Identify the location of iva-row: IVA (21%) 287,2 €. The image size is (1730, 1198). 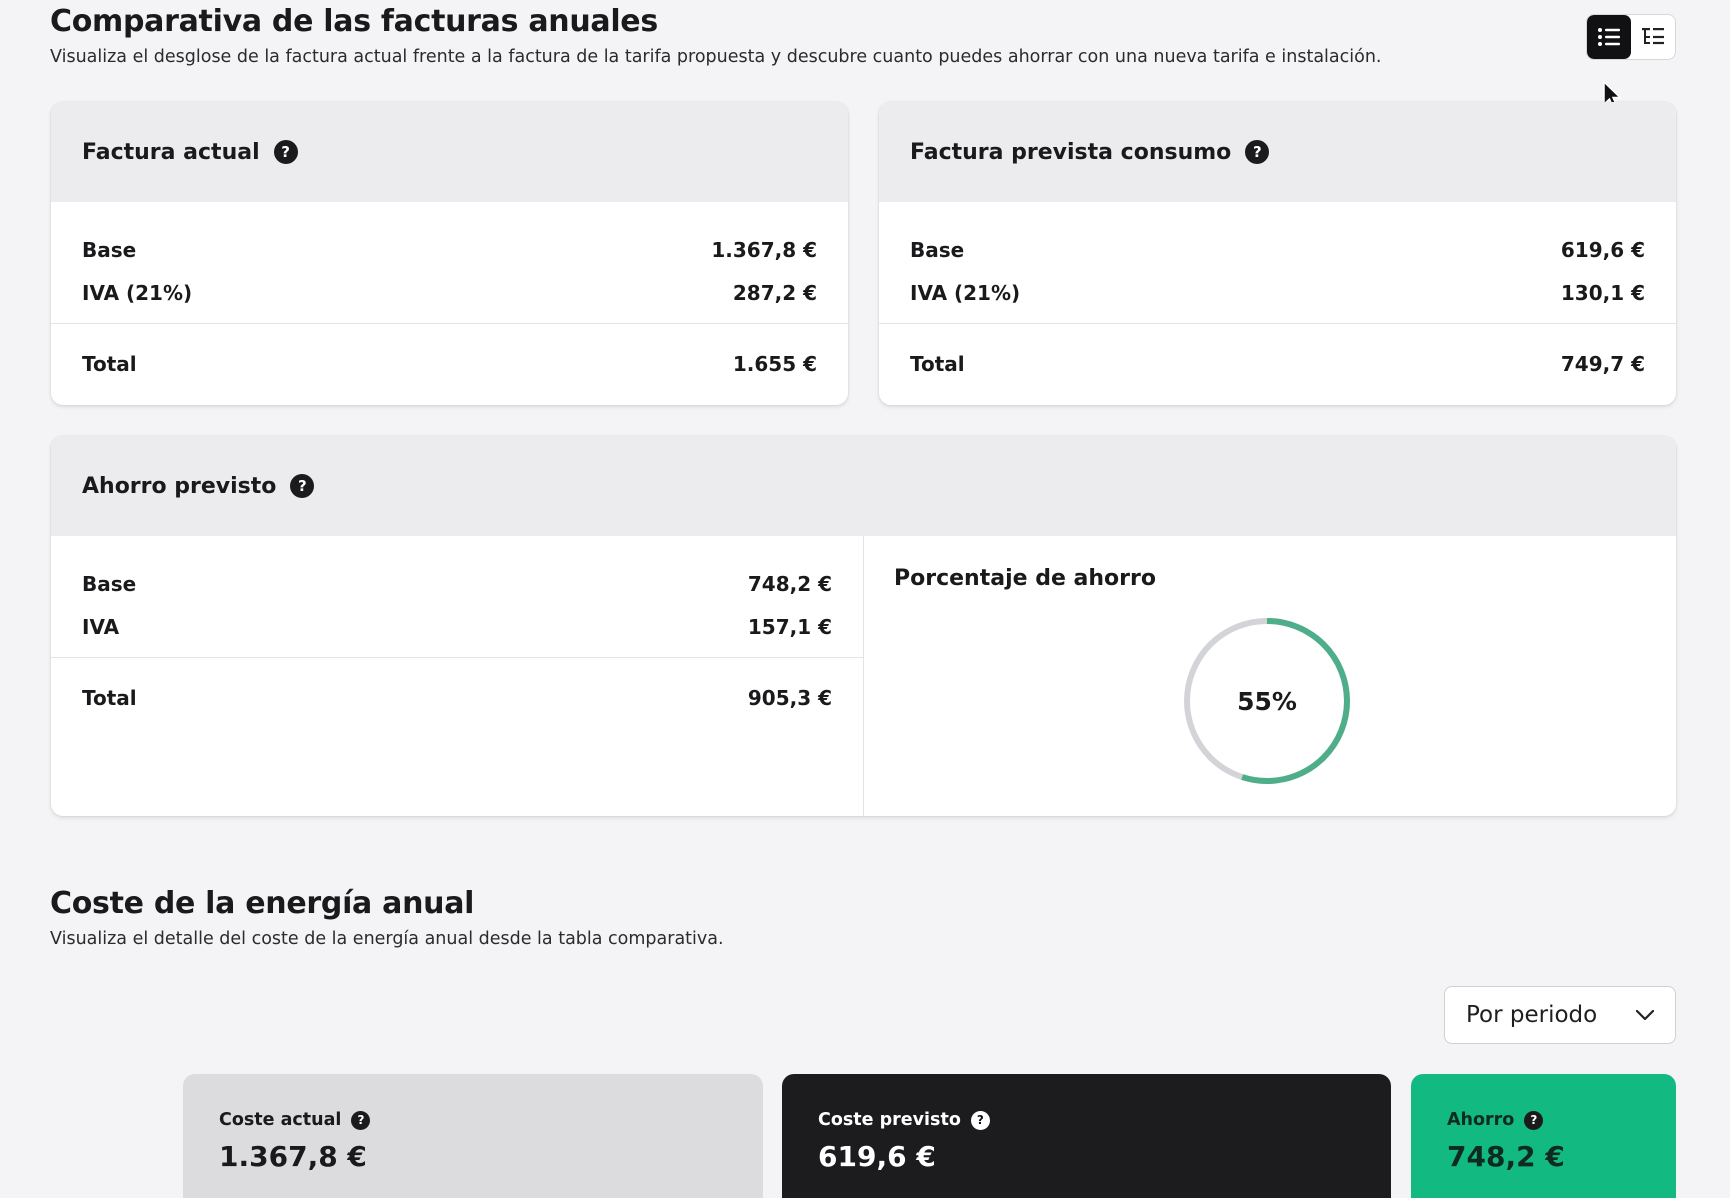
(449, 292).